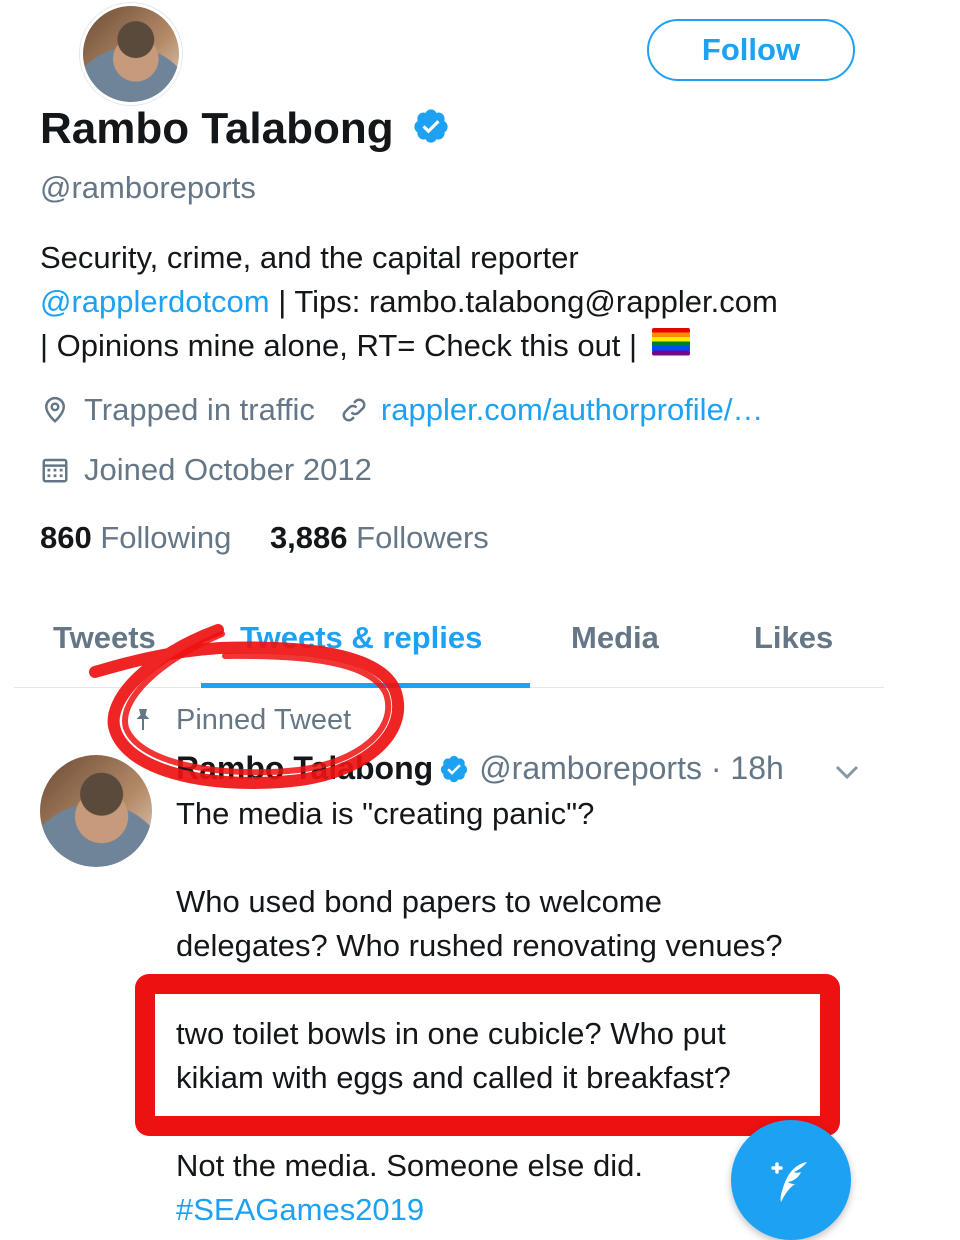 This screenshot has width=960, height=1240. I want to click on joined-text: Joined October 2012, so click(228, 469).